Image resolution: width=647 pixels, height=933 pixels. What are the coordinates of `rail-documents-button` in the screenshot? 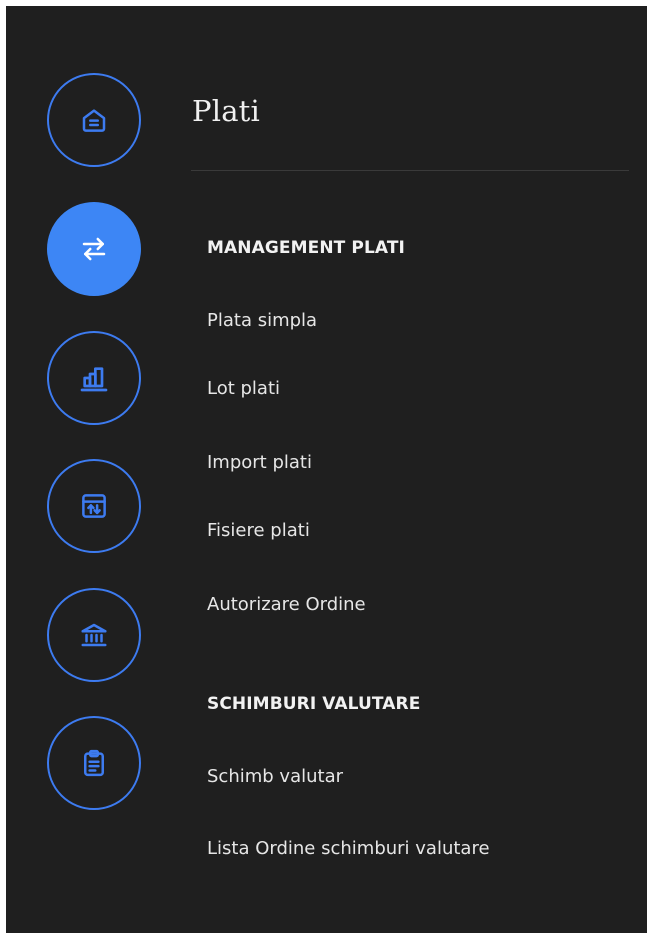 It's located at (94, 763).